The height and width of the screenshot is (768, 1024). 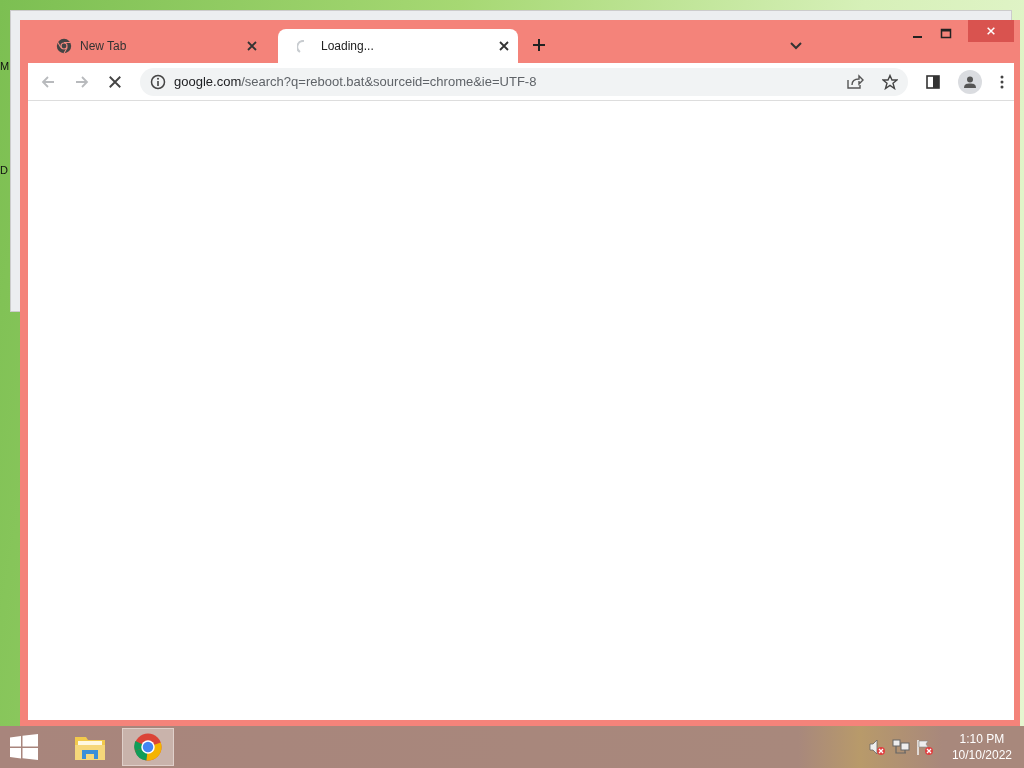 What do you see at coordinates (5, 66) in the screenshot?
I see `desktop-icon-label: M` at bounding box center [5, 66].